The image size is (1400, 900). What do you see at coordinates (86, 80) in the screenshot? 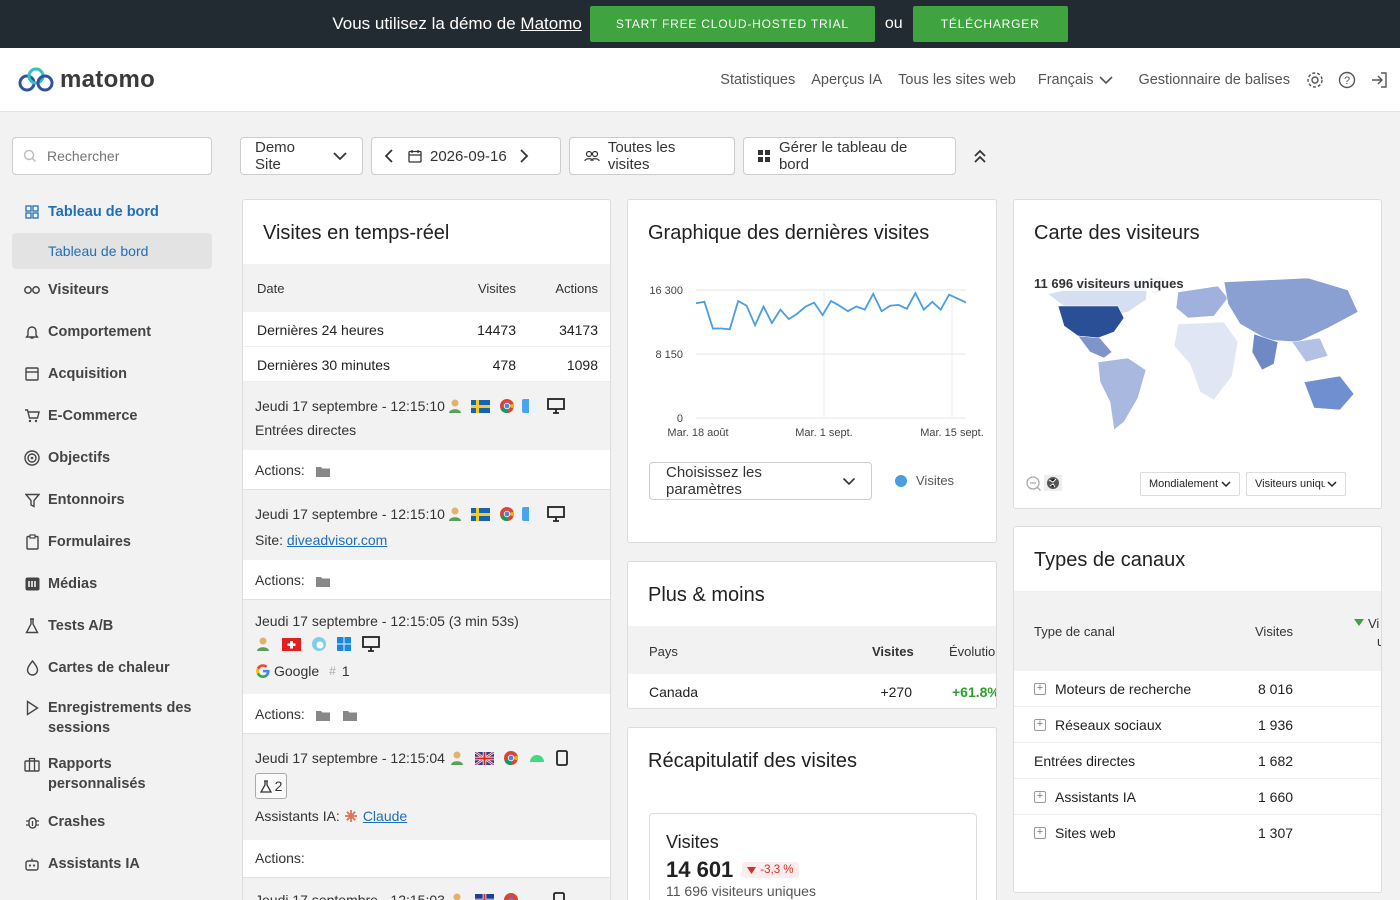
I see `matomo-logo: matomo` at bounding box center [86, 80].